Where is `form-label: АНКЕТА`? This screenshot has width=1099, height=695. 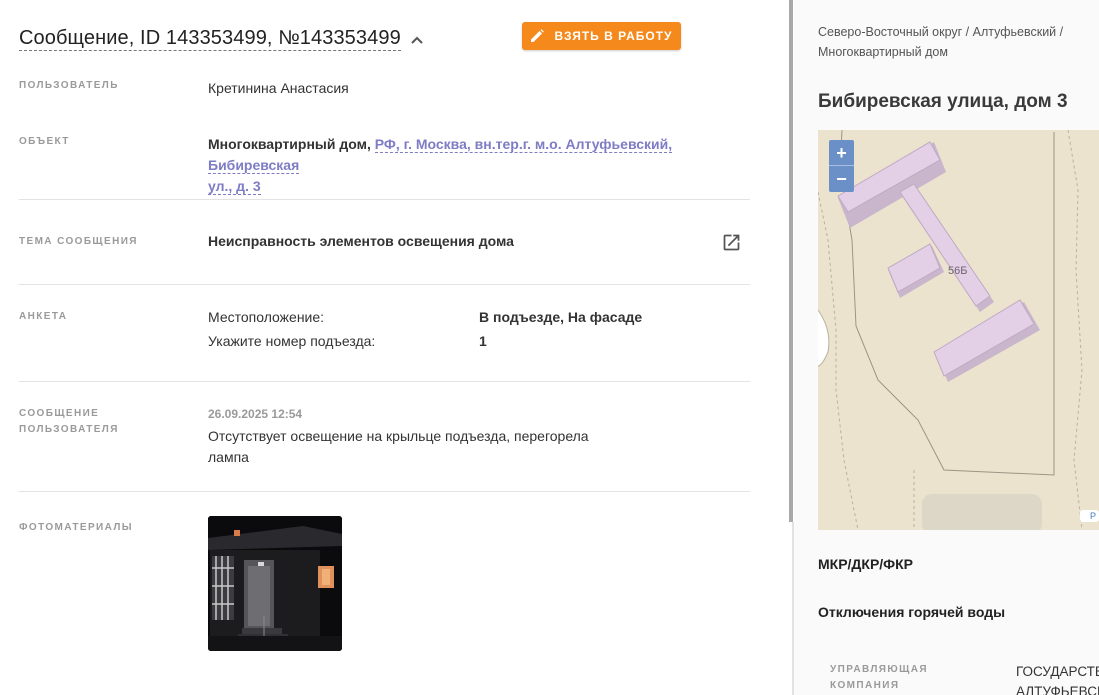
form-label: АНКЕТА is located at coordinates (43, 316).